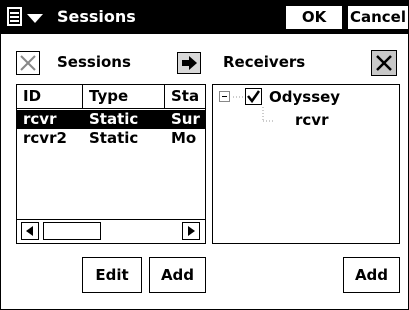 The image size is (409, 310). What do you see at coordinates (371, 275) in the screenshot?
I see `add-receiver-button: Add` at bounding box center [371, 275].